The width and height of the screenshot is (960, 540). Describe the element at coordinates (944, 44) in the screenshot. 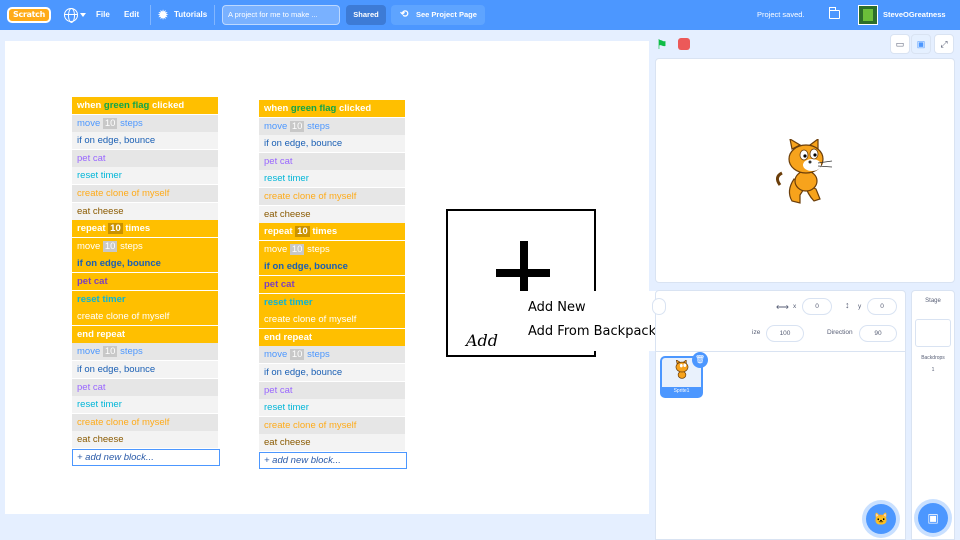

I see `fullscreen-button: ⤢` at that location.